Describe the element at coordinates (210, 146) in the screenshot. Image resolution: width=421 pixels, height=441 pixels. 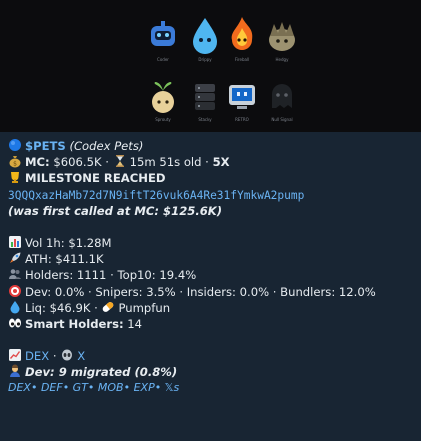
I see `token-title-line: $PETS (Codex Pets)` at that location.